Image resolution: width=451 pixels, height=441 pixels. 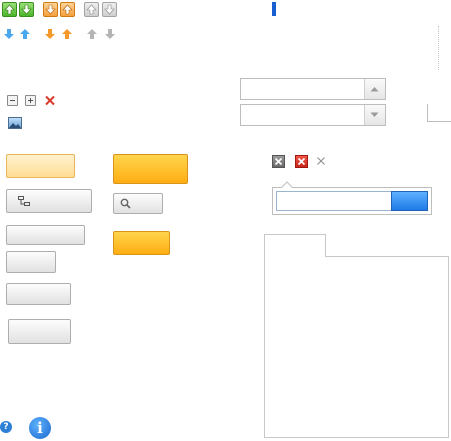 I want to click on collapse-icon, so click(x=12, y=100).